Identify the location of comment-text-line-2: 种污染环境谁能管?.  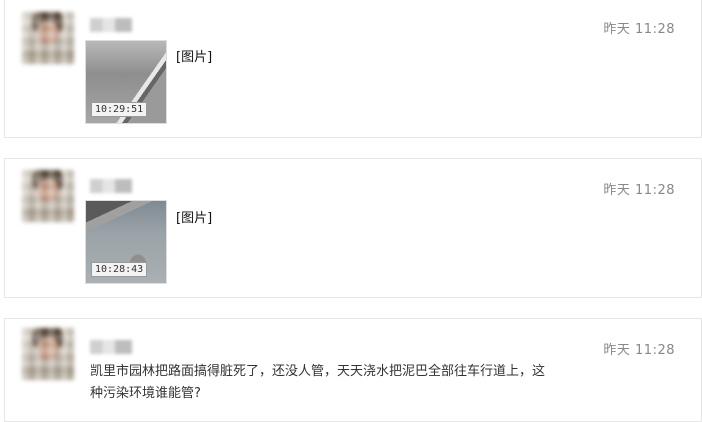
(145, 393).